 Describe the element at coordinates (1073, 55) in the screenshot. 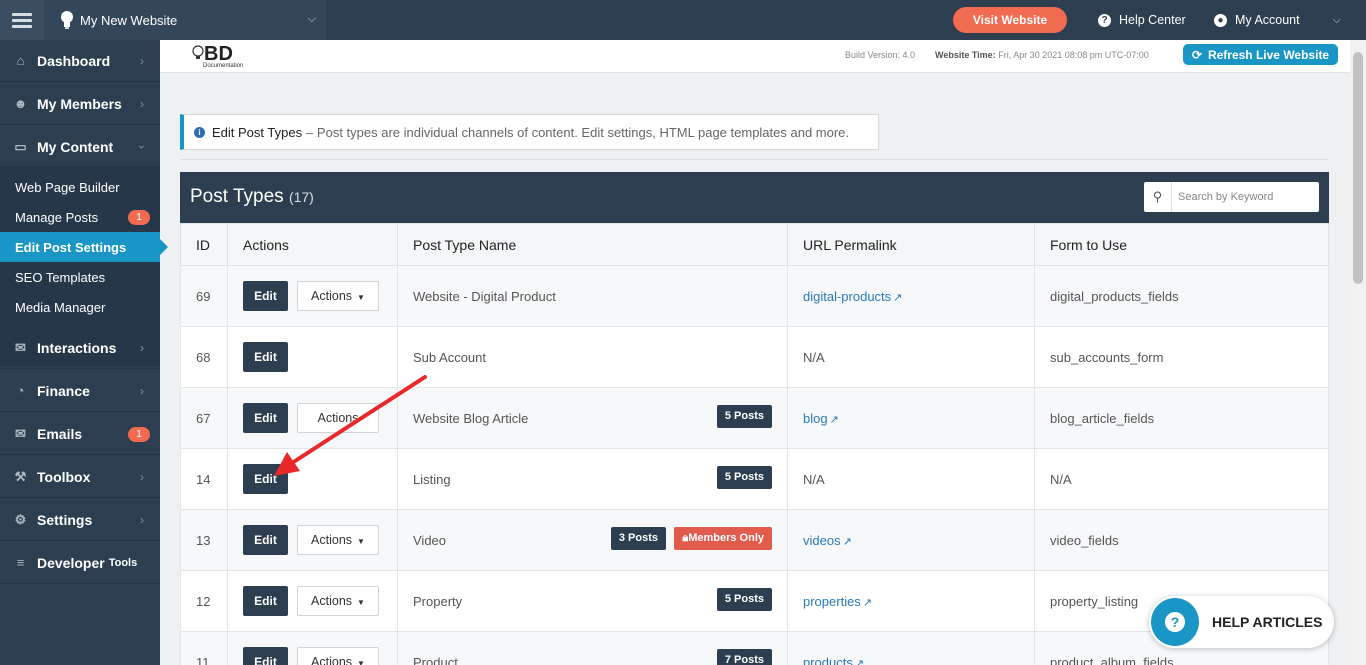

I see `website-time-value: Fri, Apr 30 2021 08:08 pm UTC-07:00` at that location.